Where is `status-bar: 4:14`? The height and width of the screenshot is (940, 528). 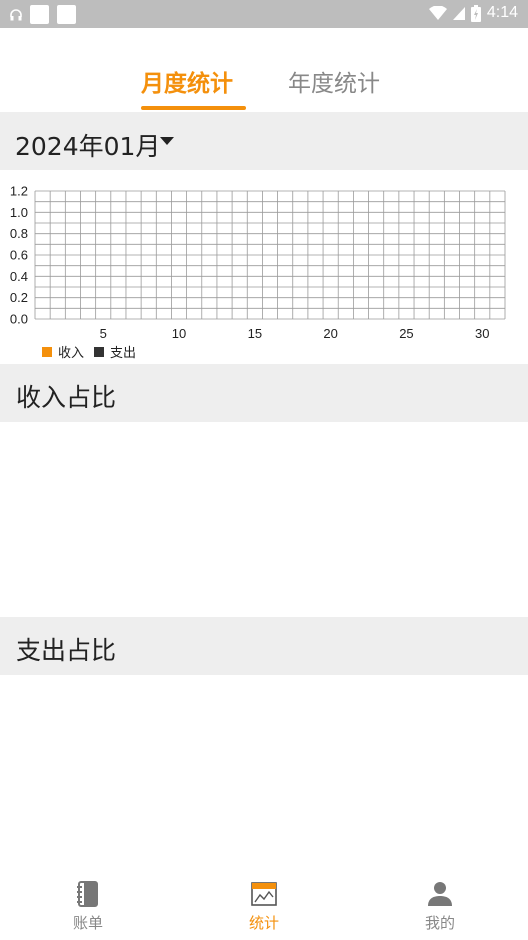
status-bar: 4:14 is located at coordinates (264, 14).